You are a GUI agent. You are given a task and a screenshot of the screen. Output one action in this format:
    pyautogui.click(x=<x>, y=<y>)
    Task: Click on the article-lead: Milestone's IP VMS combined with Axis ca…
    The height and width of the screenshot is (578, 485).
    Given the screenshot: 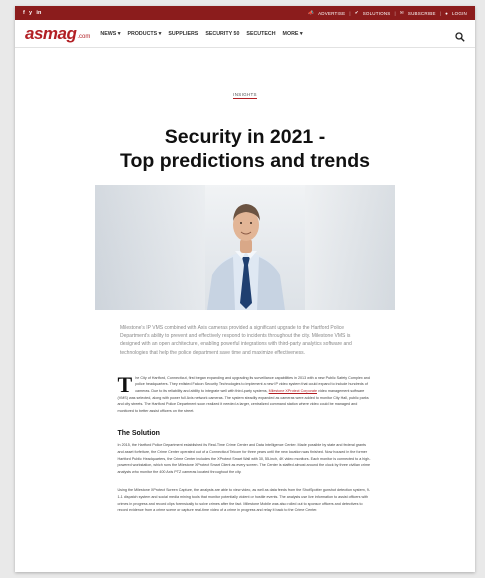 What is the action you would take?
    pyautogui.click(x=236, y=340)
    